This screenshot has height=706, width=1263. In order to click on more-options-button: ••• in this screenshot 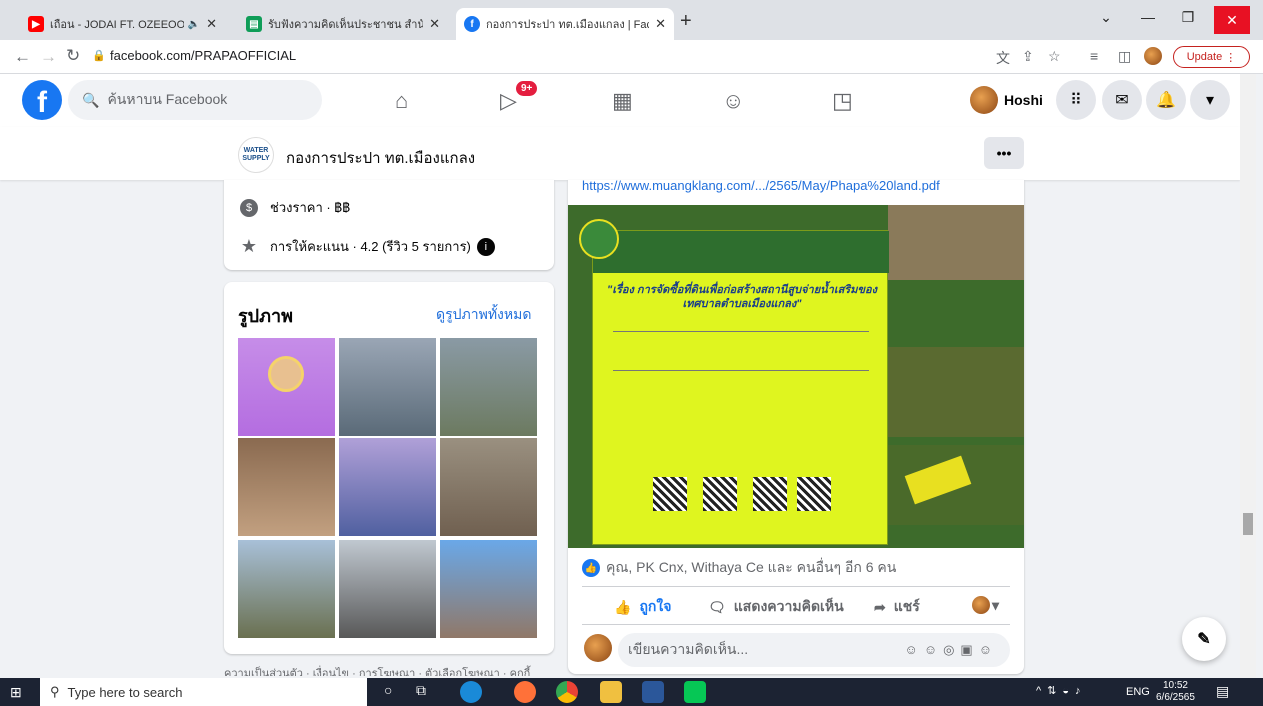, I will do `click(1004, 153)`.